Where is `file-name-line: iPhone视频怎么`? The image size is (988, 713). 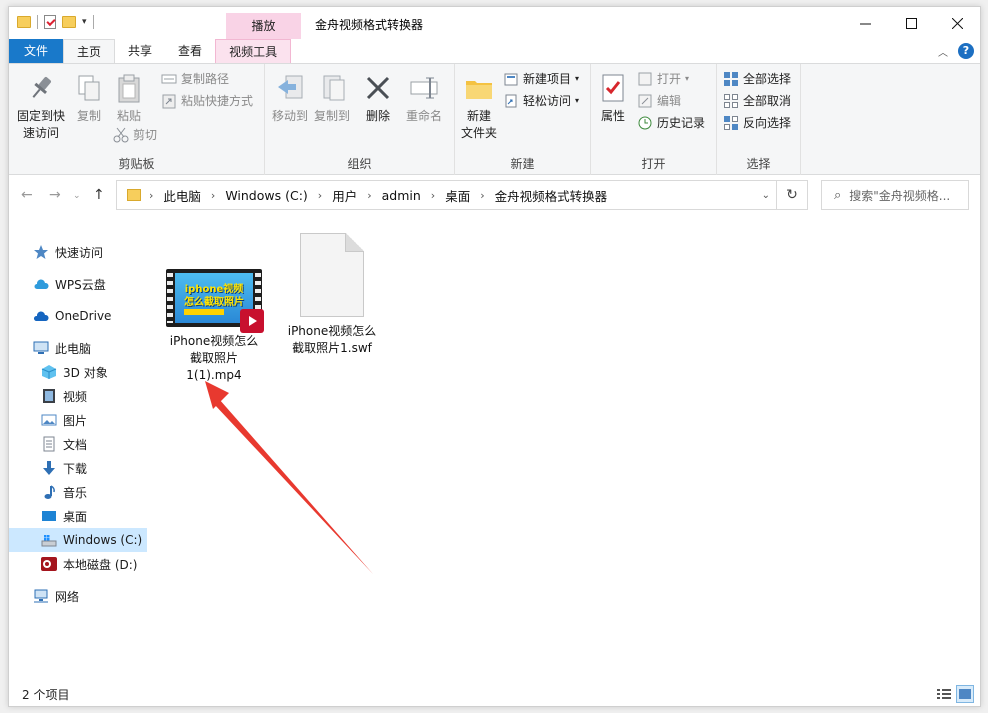 file-name-line: iPhone视频怎么 is located at coordinates (214, 341).